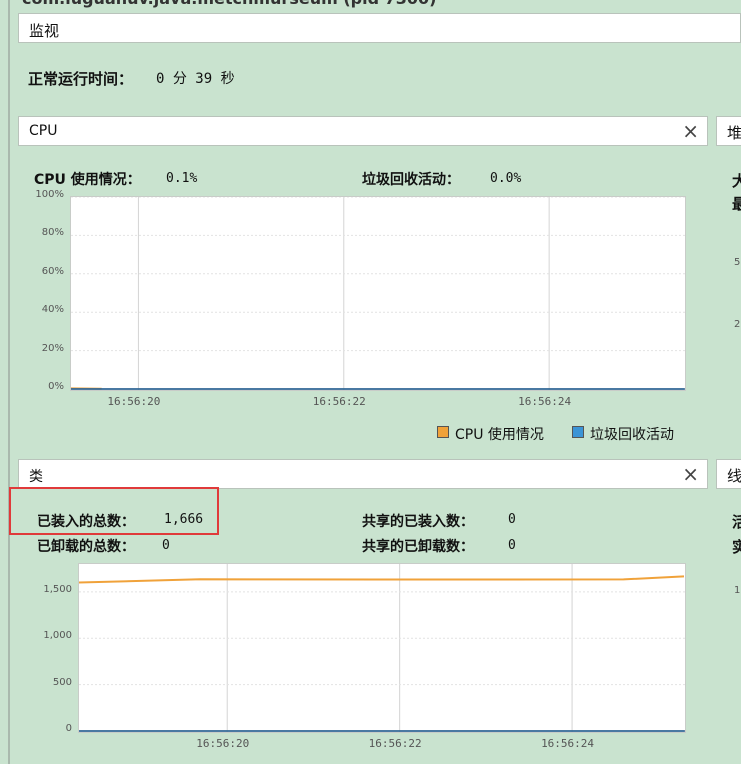 Image resolution: width=741 pixels, height=764 pixels. What do you see at coordinates (166, 545) in the screenshot?
I see `total-unloaded-value: 0` at bounding box center [166, 545].